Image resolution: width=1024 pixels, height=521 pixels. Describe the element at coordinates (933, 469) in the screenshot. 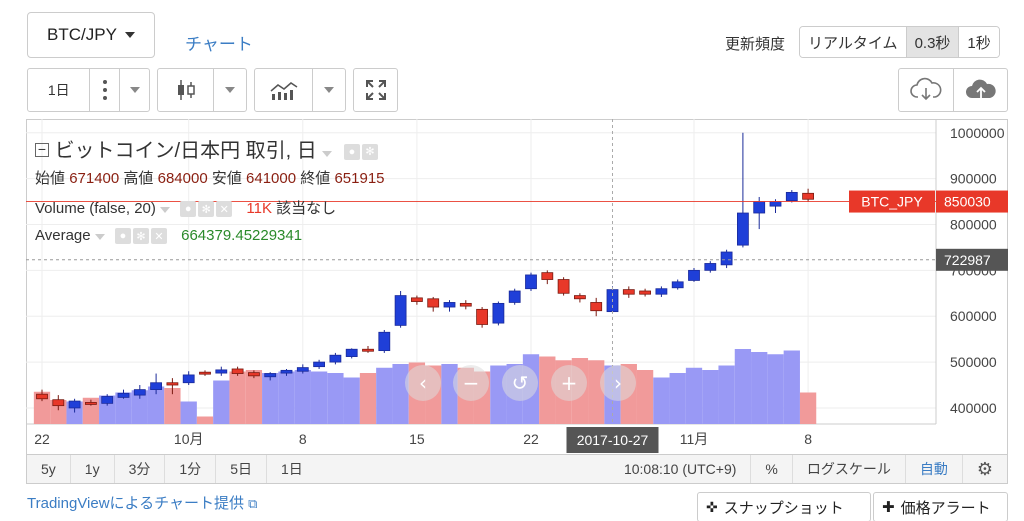

I see `auto-scale-button: 自動` at that location.